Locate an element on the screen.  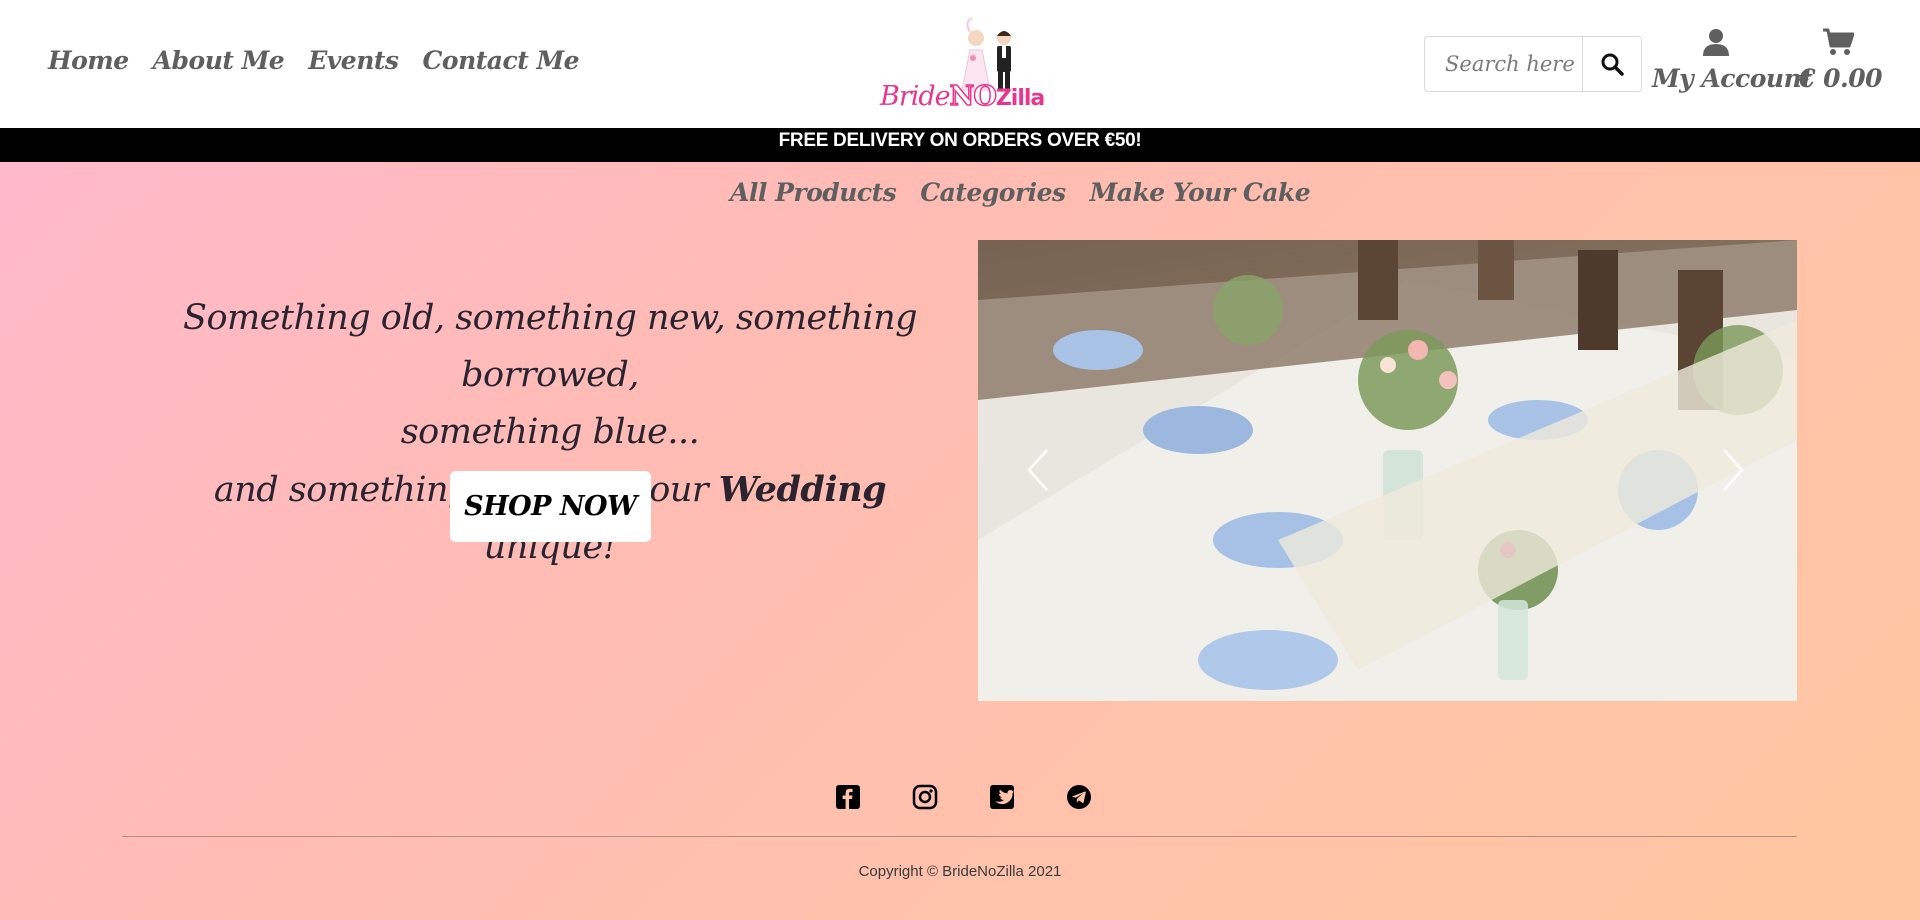
telegram-icon is located at coordinates (1079, 797).